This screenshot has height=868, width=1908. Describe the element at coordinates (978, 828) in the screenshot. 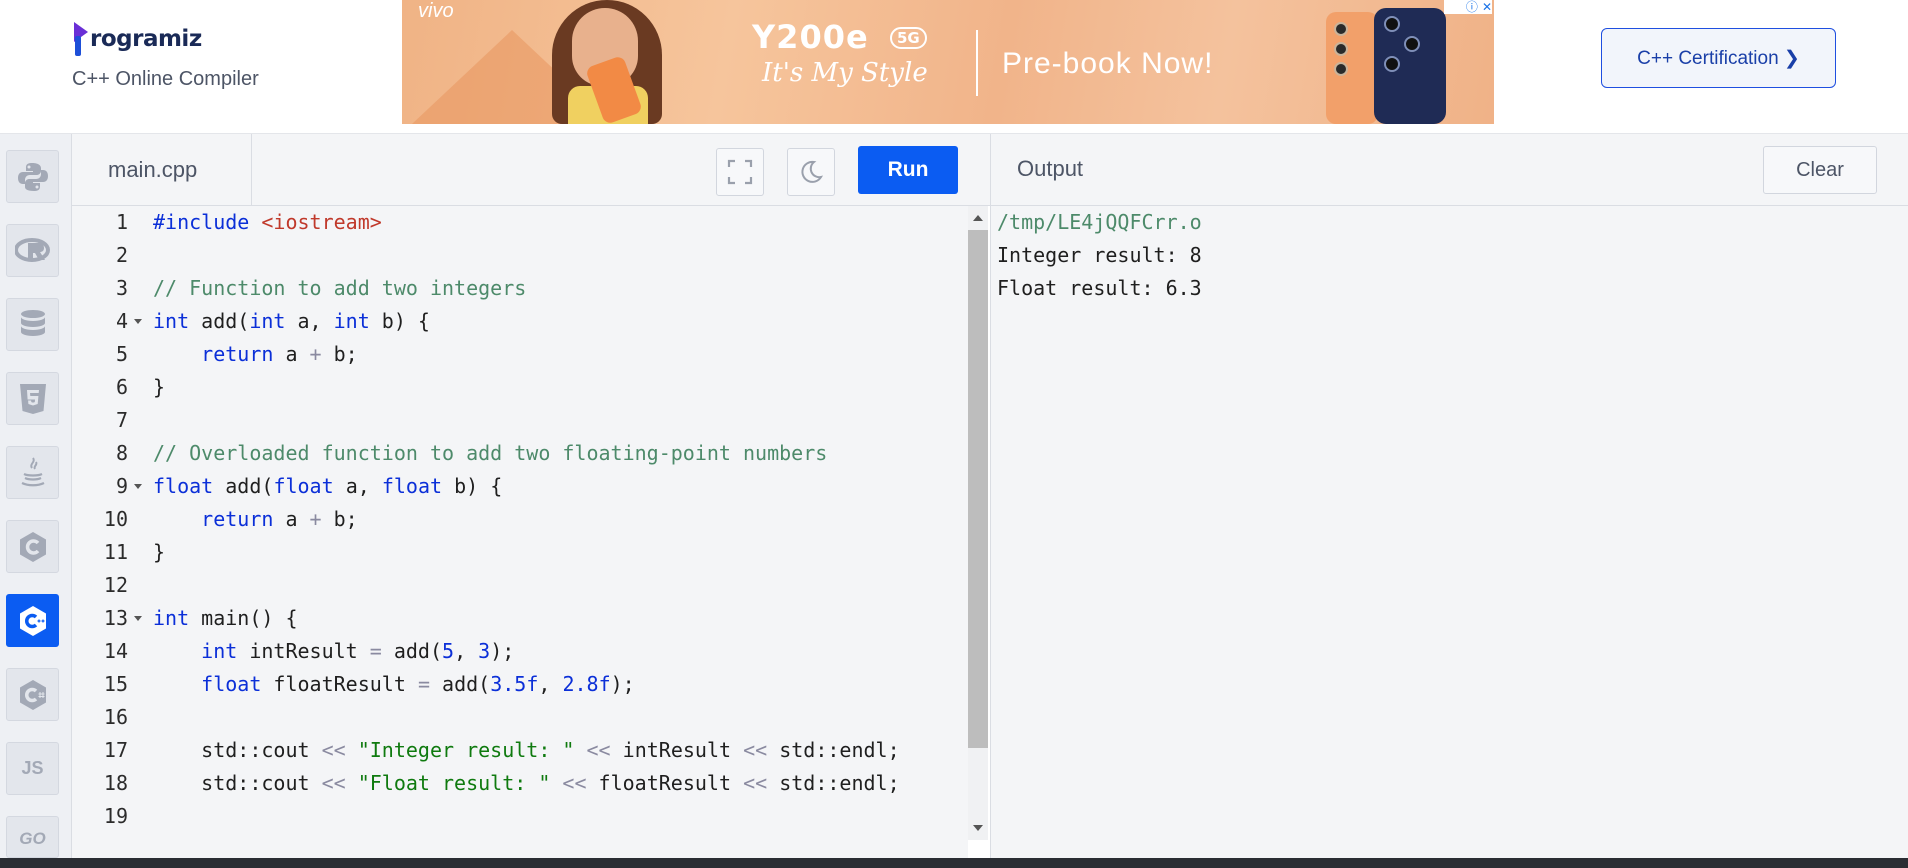

I see `scroll-down-icon` at that location.